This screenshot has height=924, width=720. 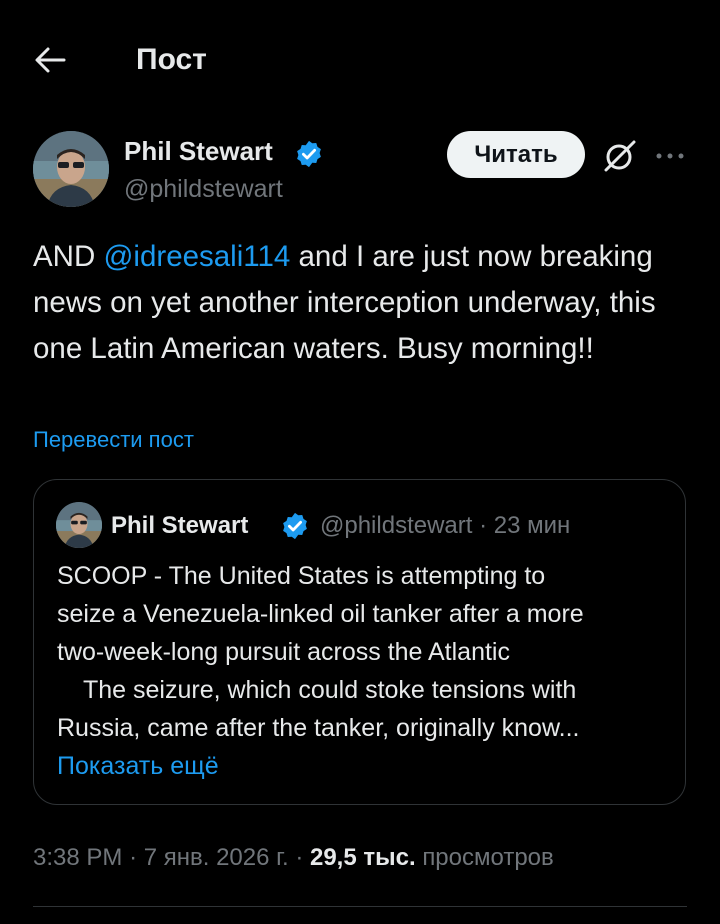 I want to click on translate-post-link: Перевести пост, so click(x=113, y=440).